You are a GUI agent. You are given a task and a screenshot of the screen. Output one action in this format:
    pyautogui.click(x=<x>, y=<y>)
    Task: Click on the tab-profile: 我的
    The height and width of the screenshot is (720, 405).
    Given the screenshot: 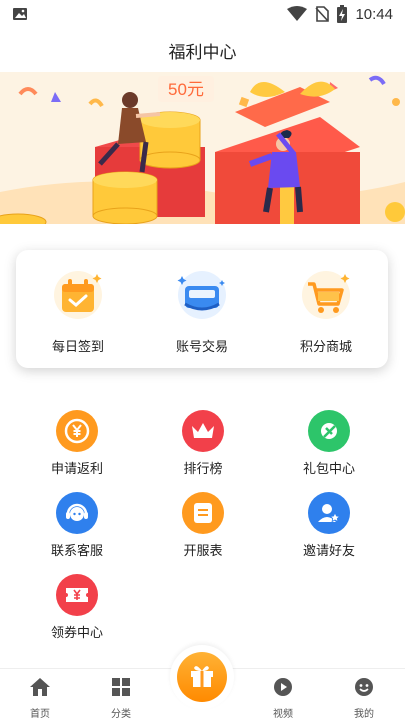 What is the action you would take?
    pyautogui.click(x=364, y=698)
    